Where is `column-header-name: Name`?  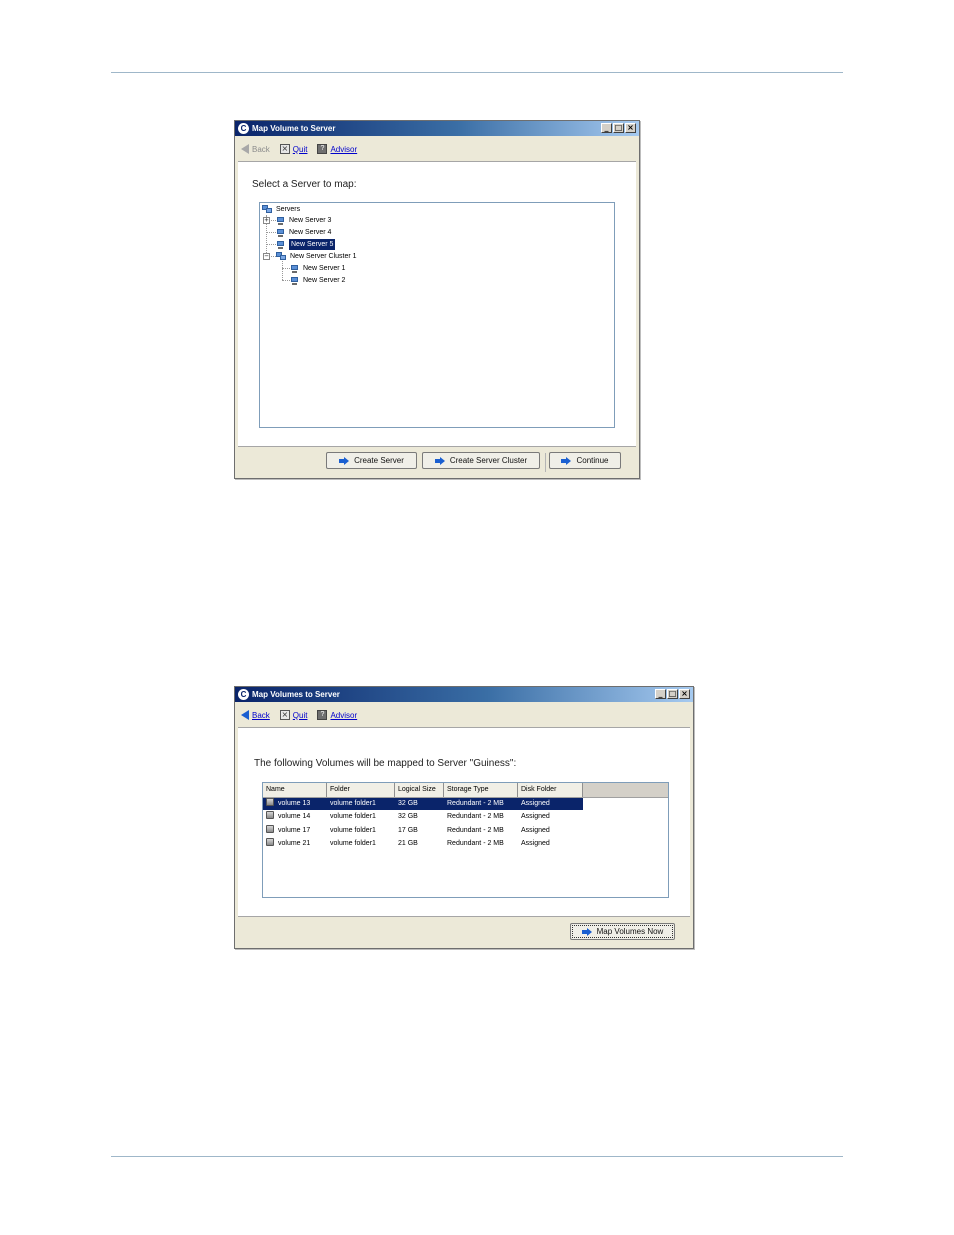 column-header-name: Name is located at coordinates (295, 790).